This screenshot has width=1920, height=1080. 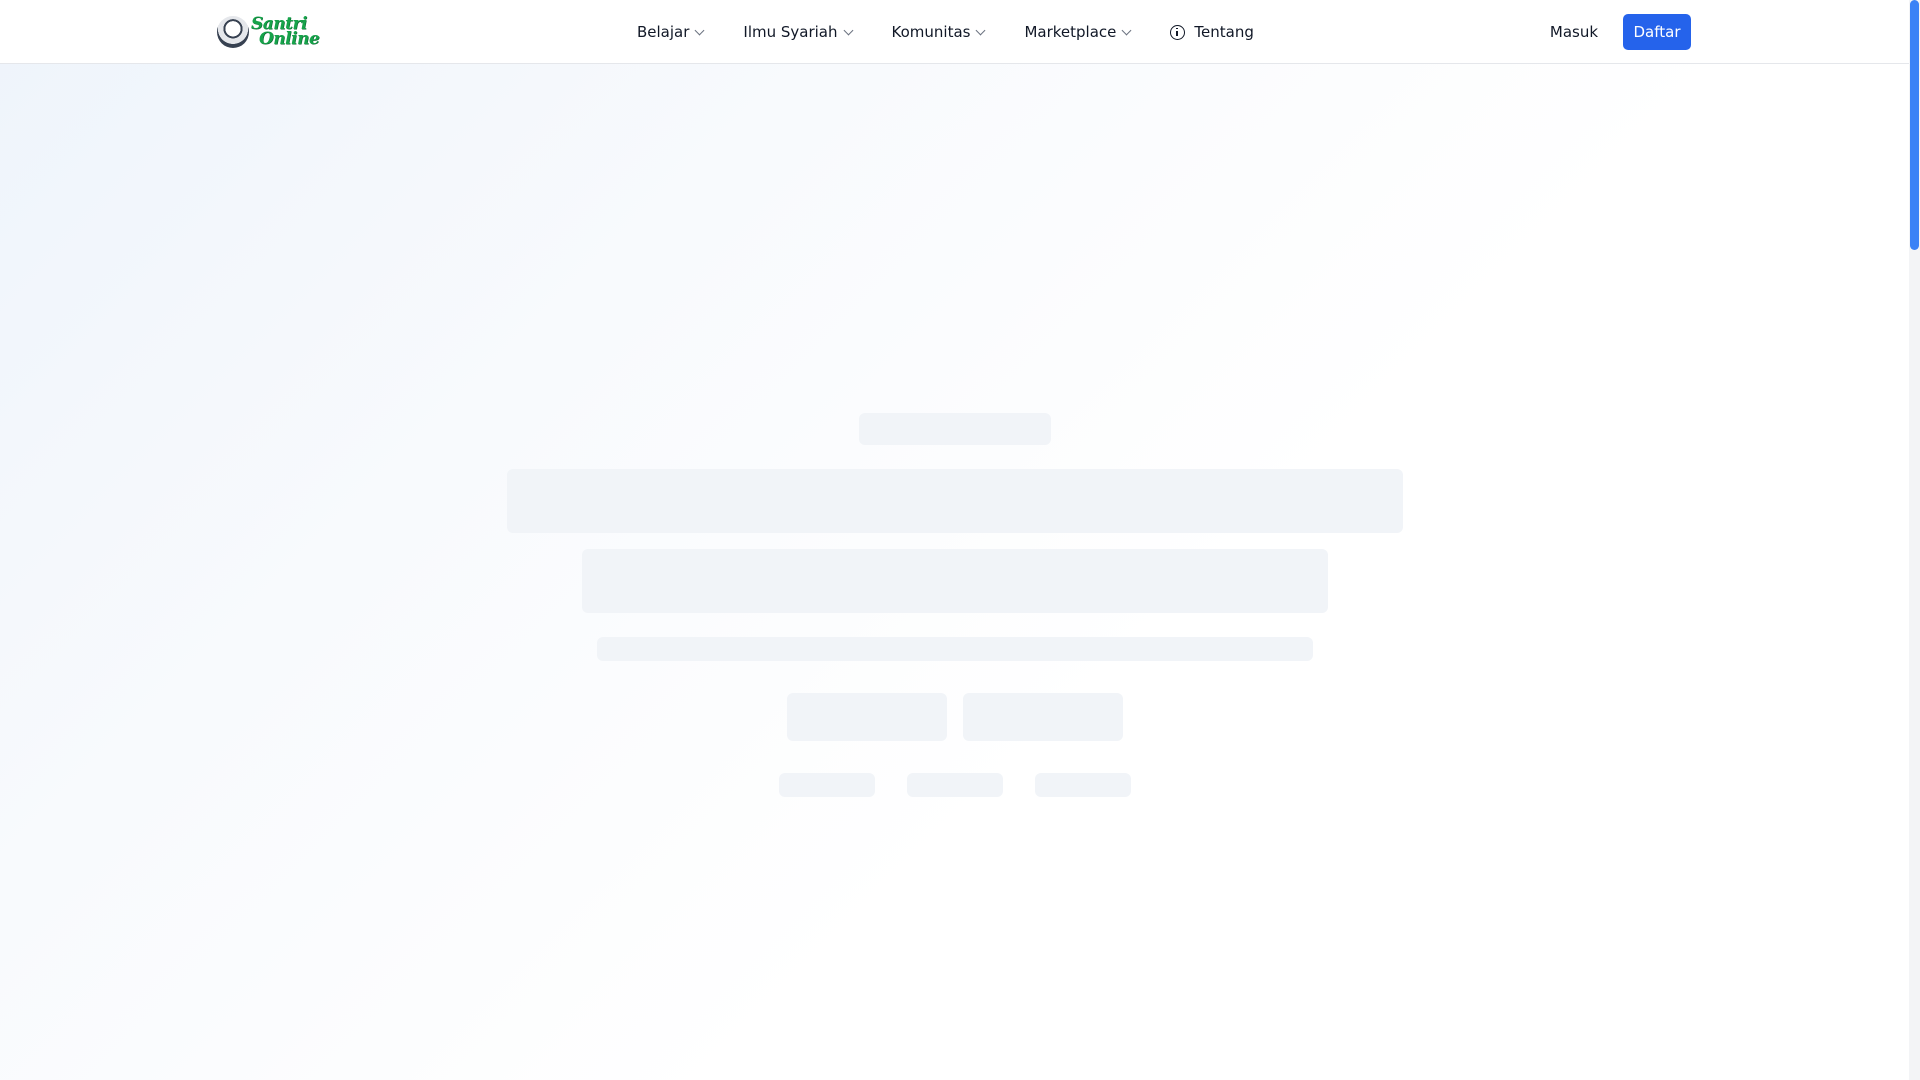 I want to click on login-button: Masuk, so click(x=1574, y=32).